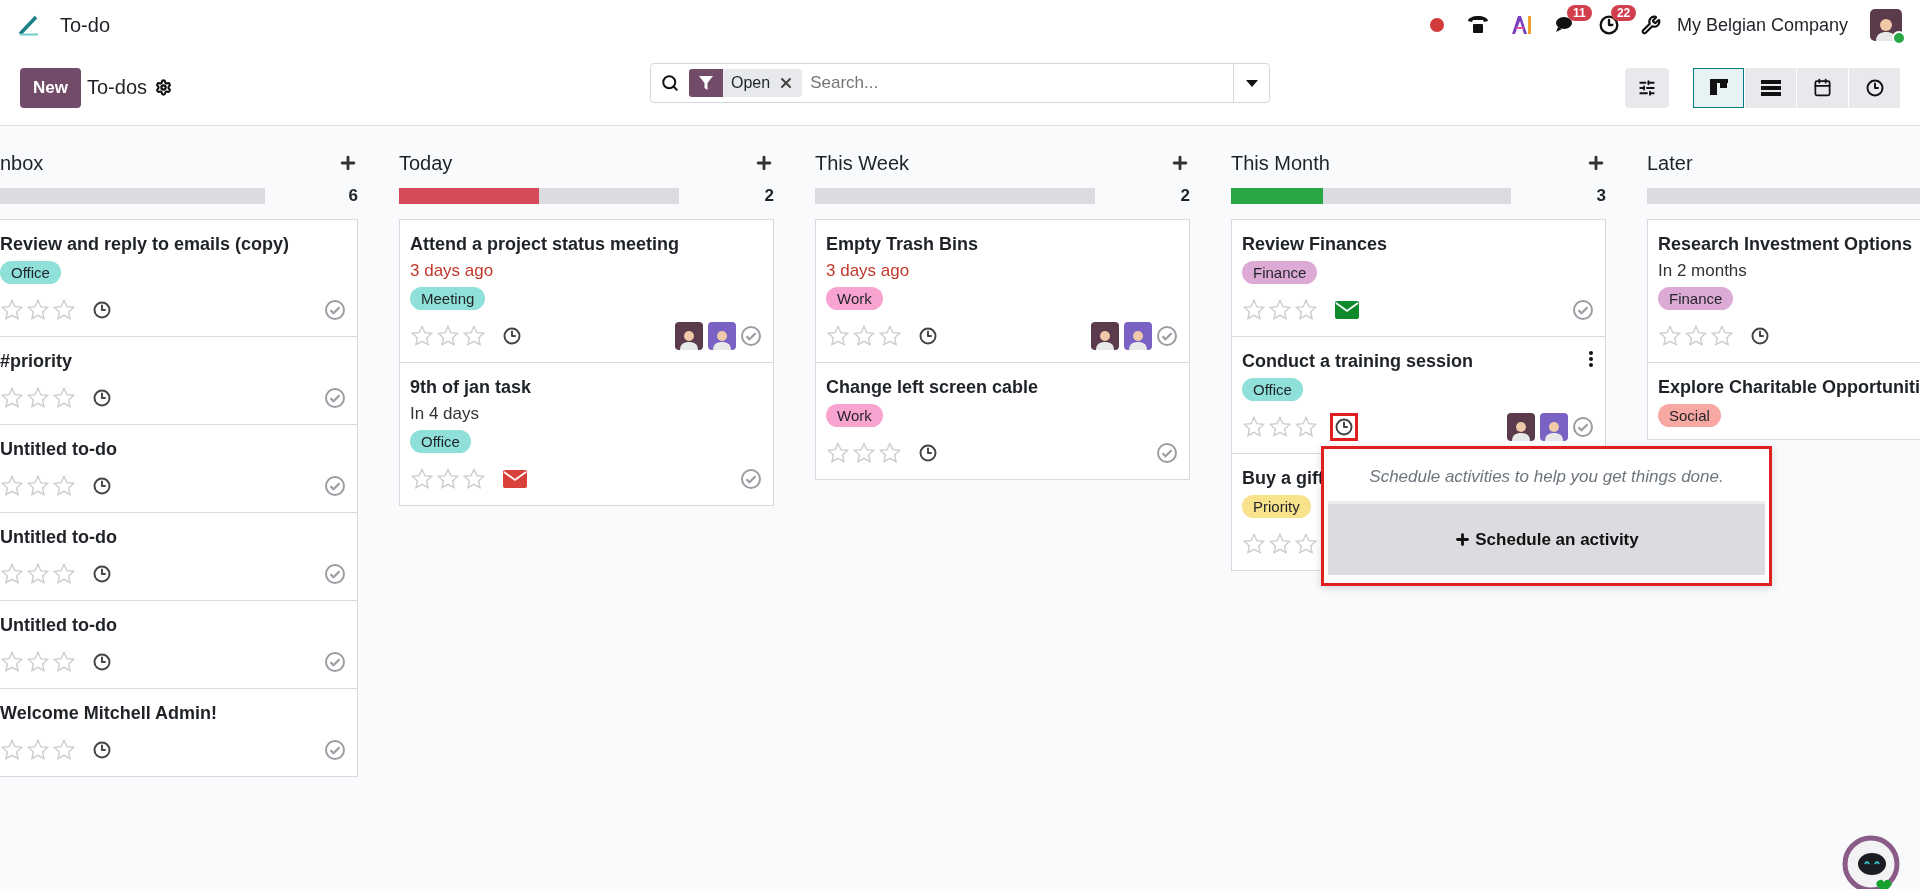 This screenshot has width=1920, height=889. I want to click on calendar-view-button, so click(1822, 87).